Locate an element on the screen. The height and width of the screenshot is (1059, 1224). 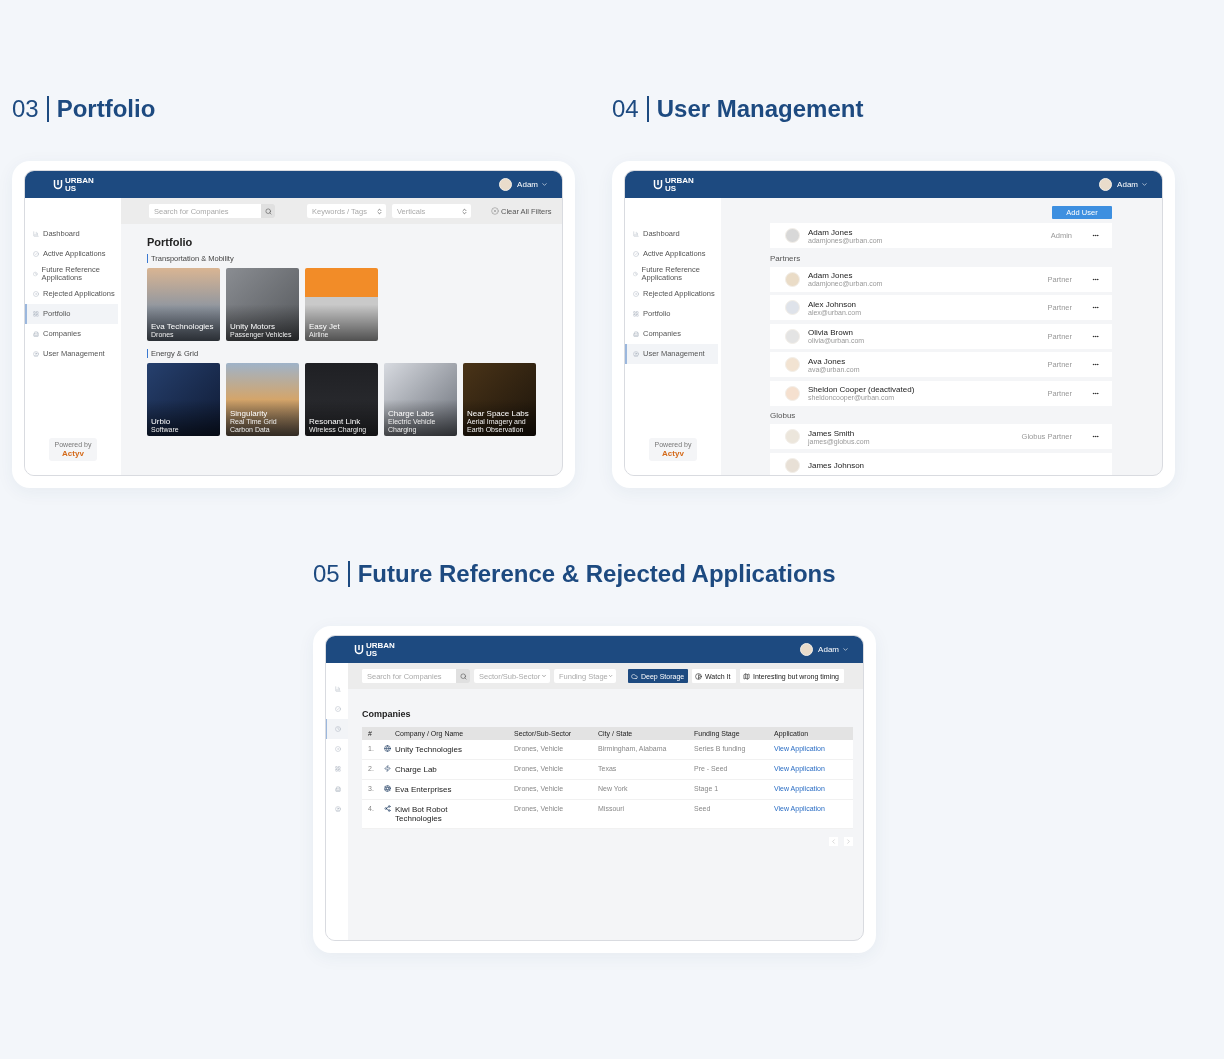
company-name: Easy Jet is located at coordinates (325, 326).